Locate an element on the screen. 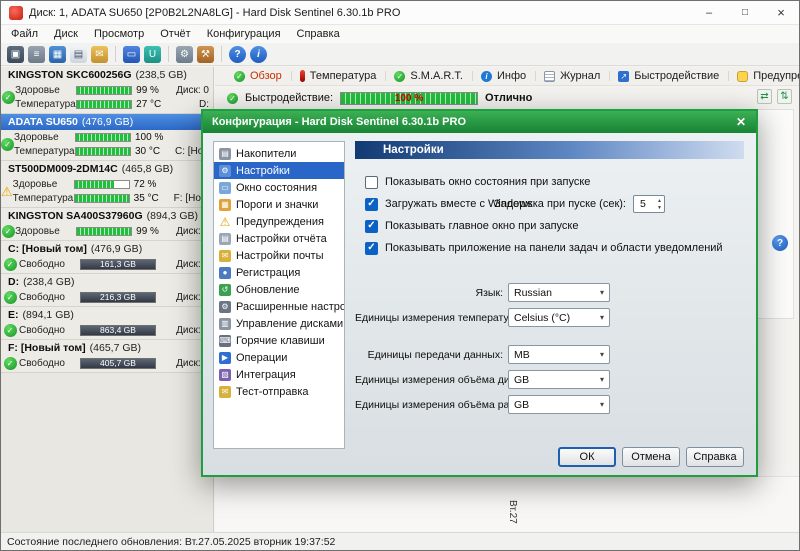 The width and height of the screenshot is (800, 551). arrows-vertical-icon: ⇅ is located at coordinates (784, 96).